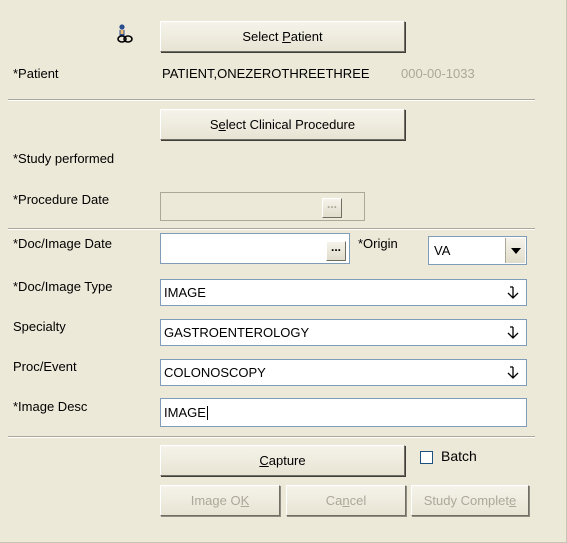 The height and width of the screenshot is (543, 567). What do you see at coordinates (378, 243) in the screenshot?
I see `origin-label: *Origin` at bounding box center [378, 243].